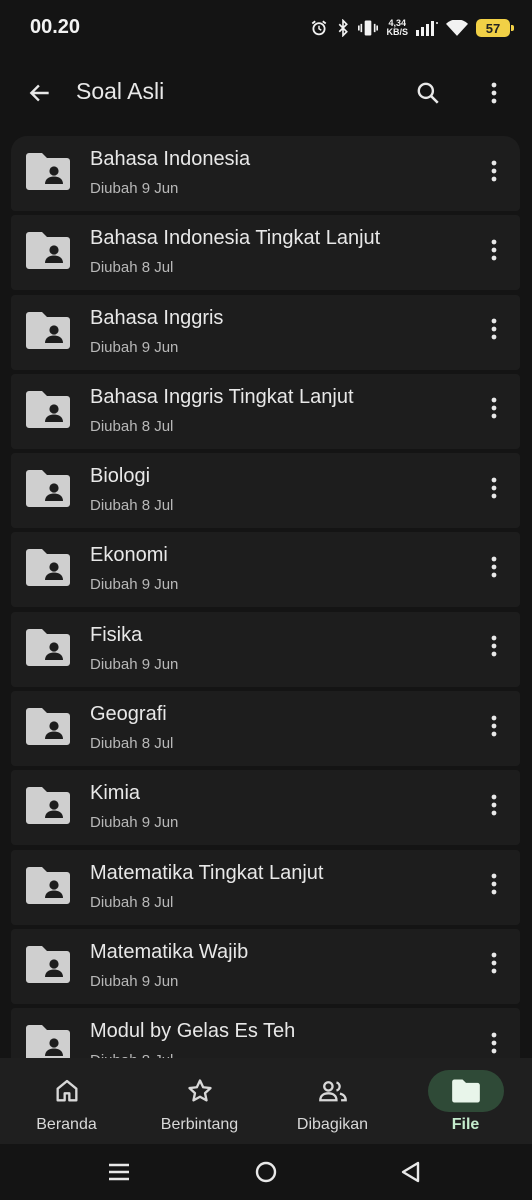 This screenshot has width=532, height=1200. I want to click on folder-row: Biologi Diubah 8 Jul, so click(265, 491).